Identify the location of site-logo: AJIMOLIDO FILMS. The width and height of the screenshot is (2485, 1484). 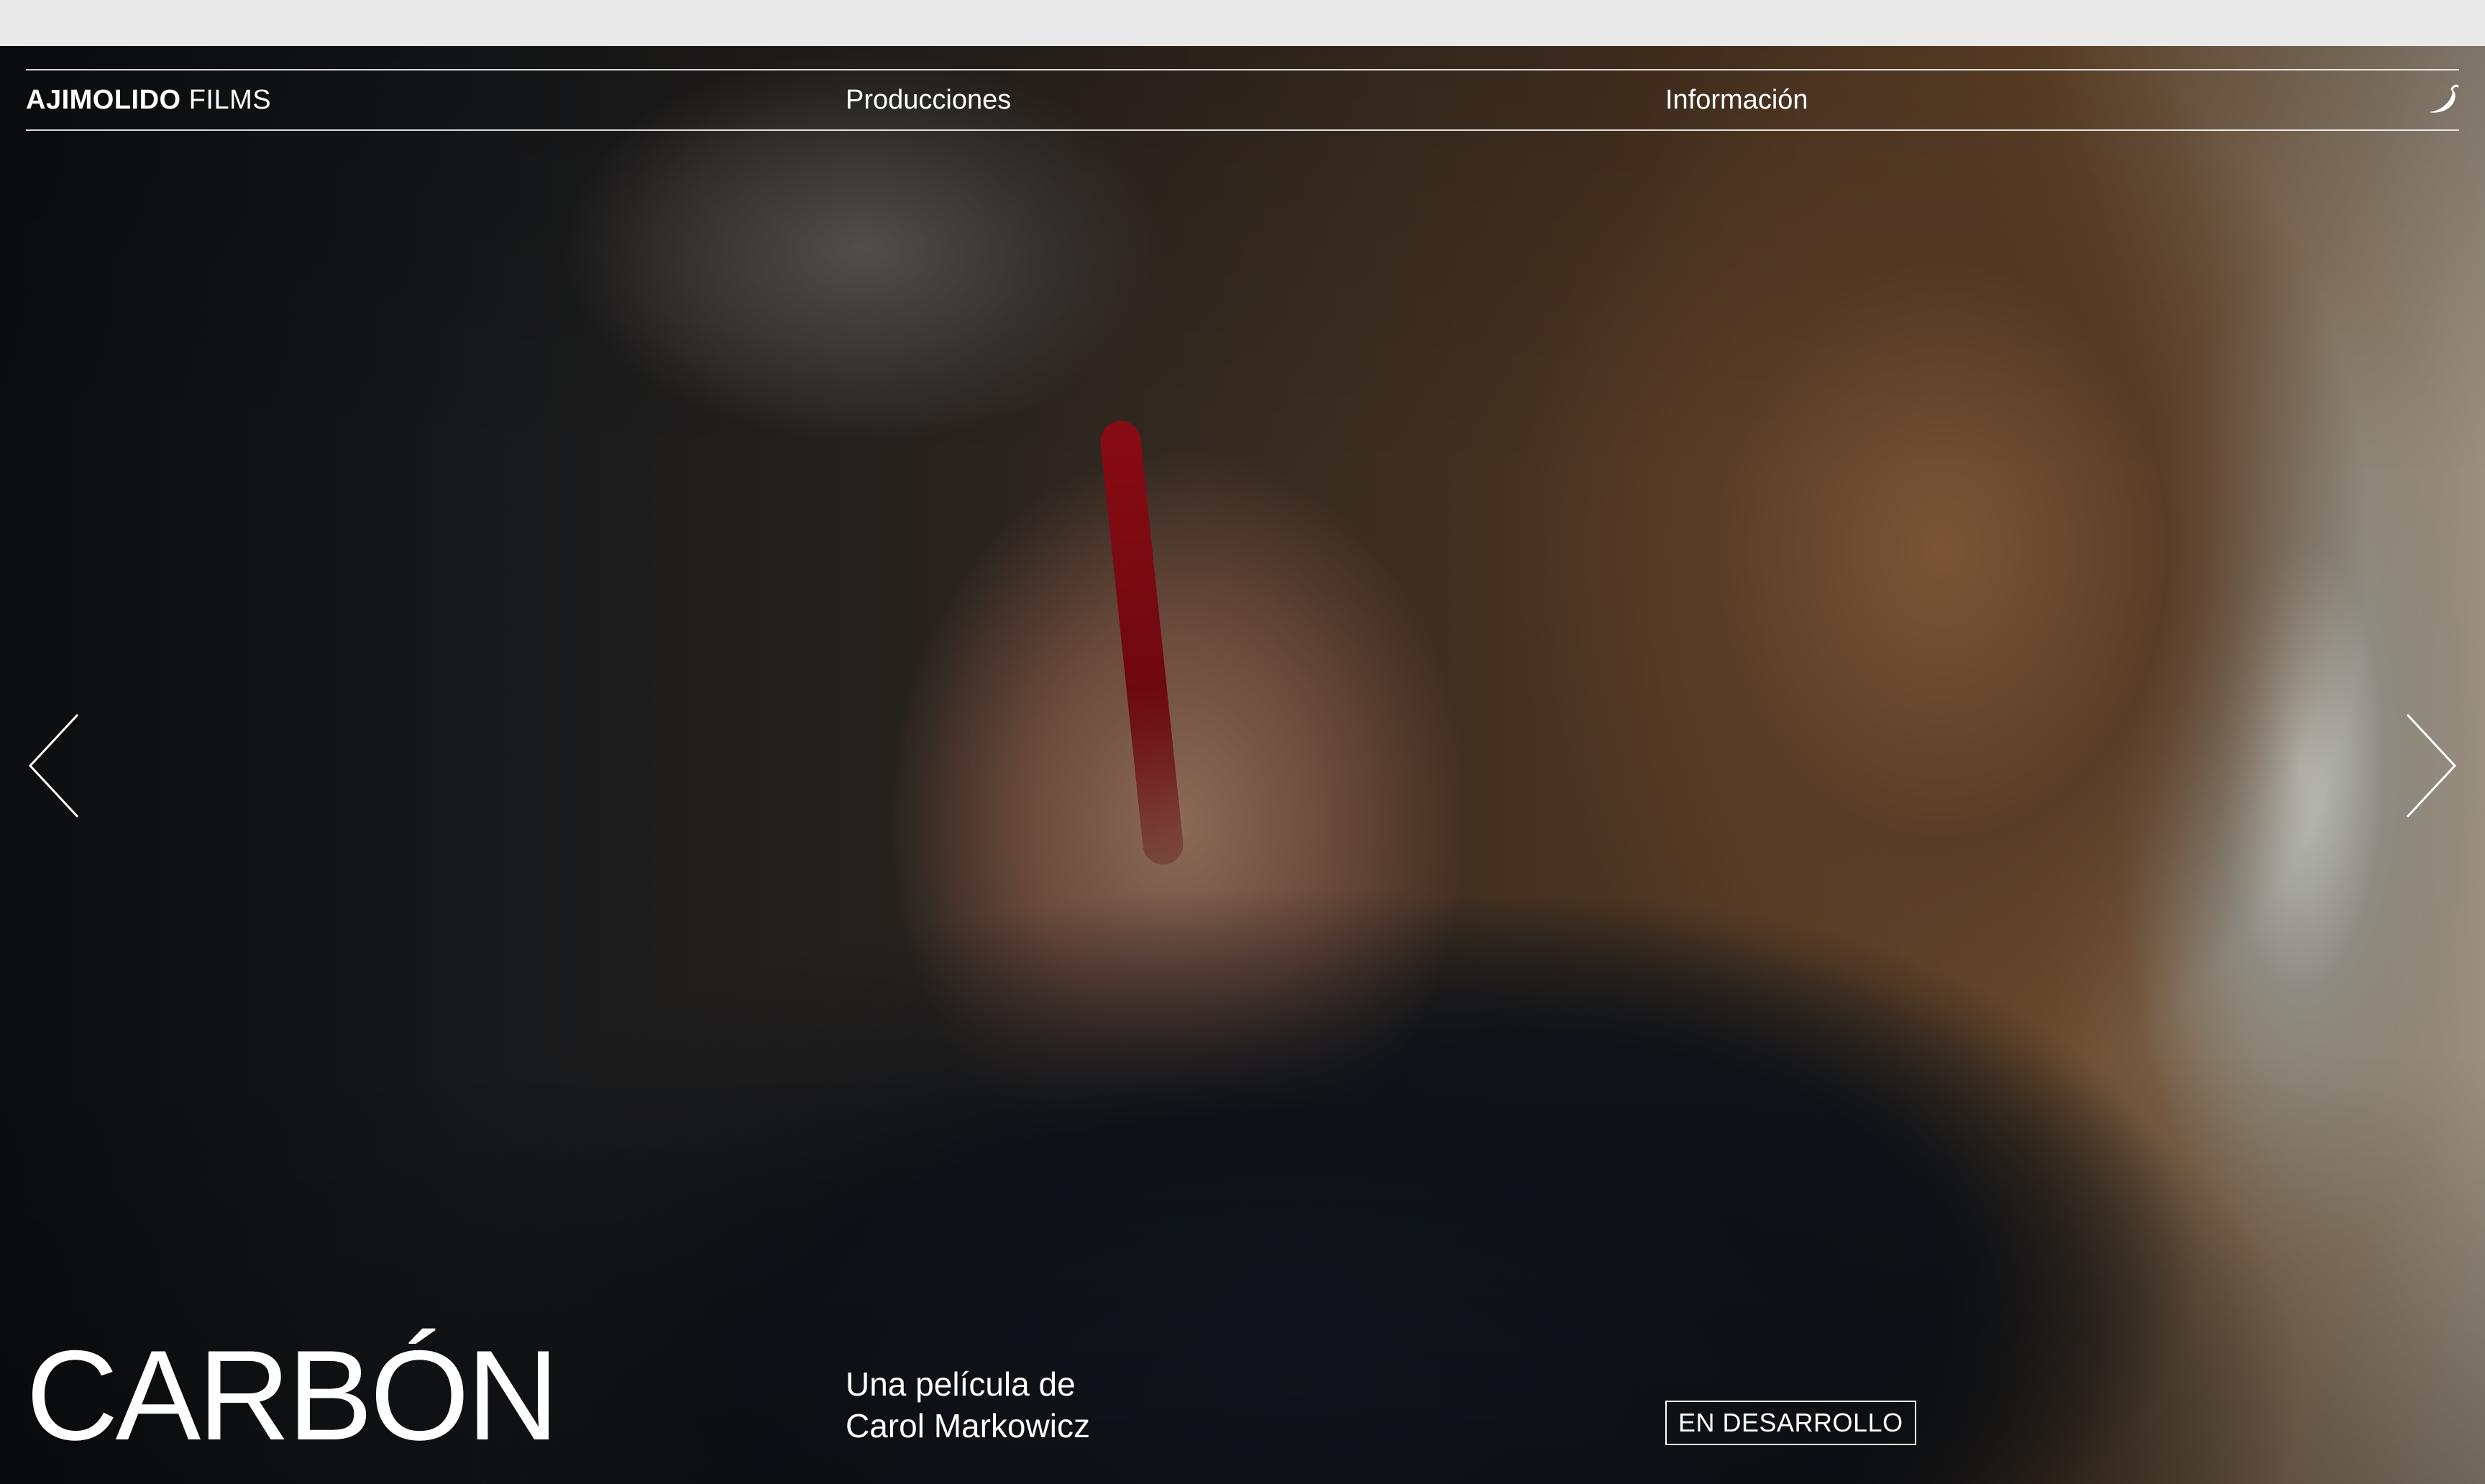
(149, 100).